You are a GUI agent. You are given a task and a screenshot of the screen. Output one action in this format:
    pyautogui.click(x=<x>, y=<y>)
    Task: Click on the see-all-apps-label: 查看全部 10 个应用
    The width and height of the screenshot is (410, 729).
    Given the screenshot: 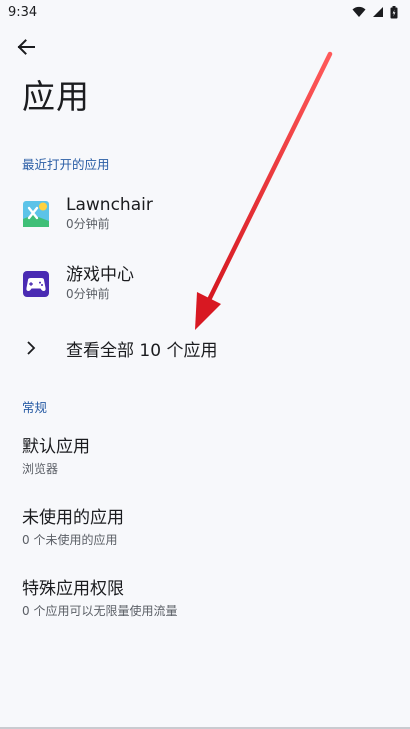 What is the action you would take?
    pyautogui.click(x=142, y=350)
    